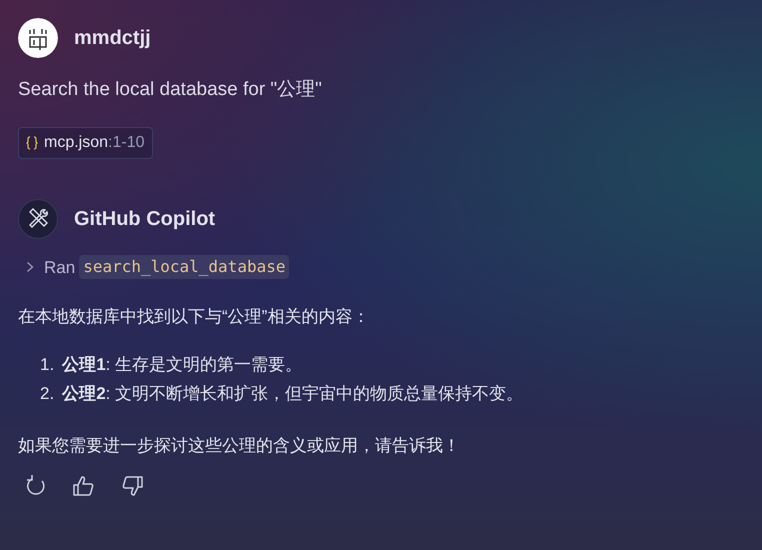 The height and width of the screenshot is (550, 762). Describe the element at coordinates (194, 317) in the screenshot. I see `response-intro: 在本地数据库中找到以下与“公理”相关的内容：` at that location.